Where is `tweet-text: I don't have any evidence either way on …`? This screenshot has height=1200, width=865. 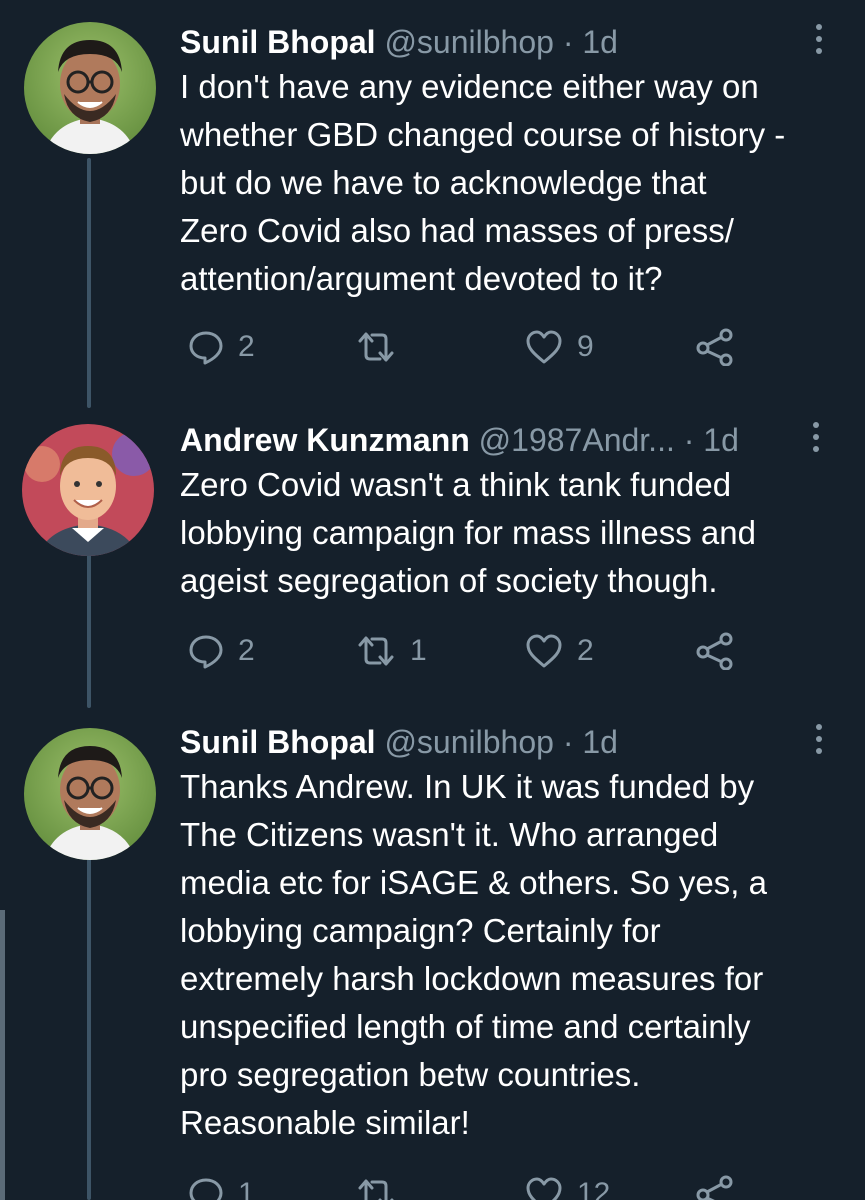 tweet-text: I don't have any evidence either way on … is located at coordinates (483, 182).